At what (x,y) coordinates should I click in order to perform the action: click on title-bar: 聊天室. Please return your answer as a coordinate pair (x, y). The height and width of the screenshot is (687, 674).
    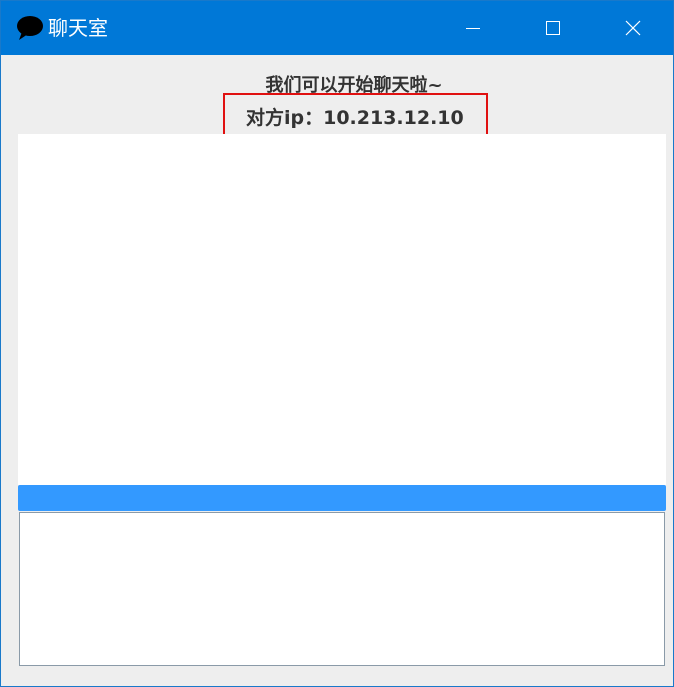
    Looking at the image, I should click on (337, 28).